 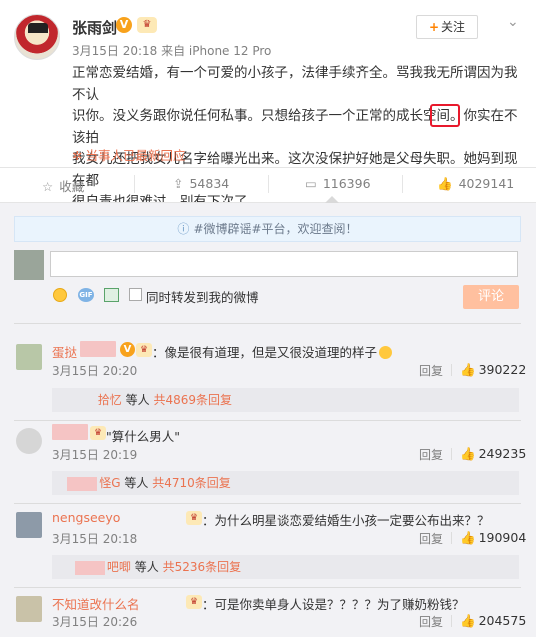 What do you see at coordinates (284, 264) in the screenshot?
I see `comment-input` at bounding box center [284, 264].